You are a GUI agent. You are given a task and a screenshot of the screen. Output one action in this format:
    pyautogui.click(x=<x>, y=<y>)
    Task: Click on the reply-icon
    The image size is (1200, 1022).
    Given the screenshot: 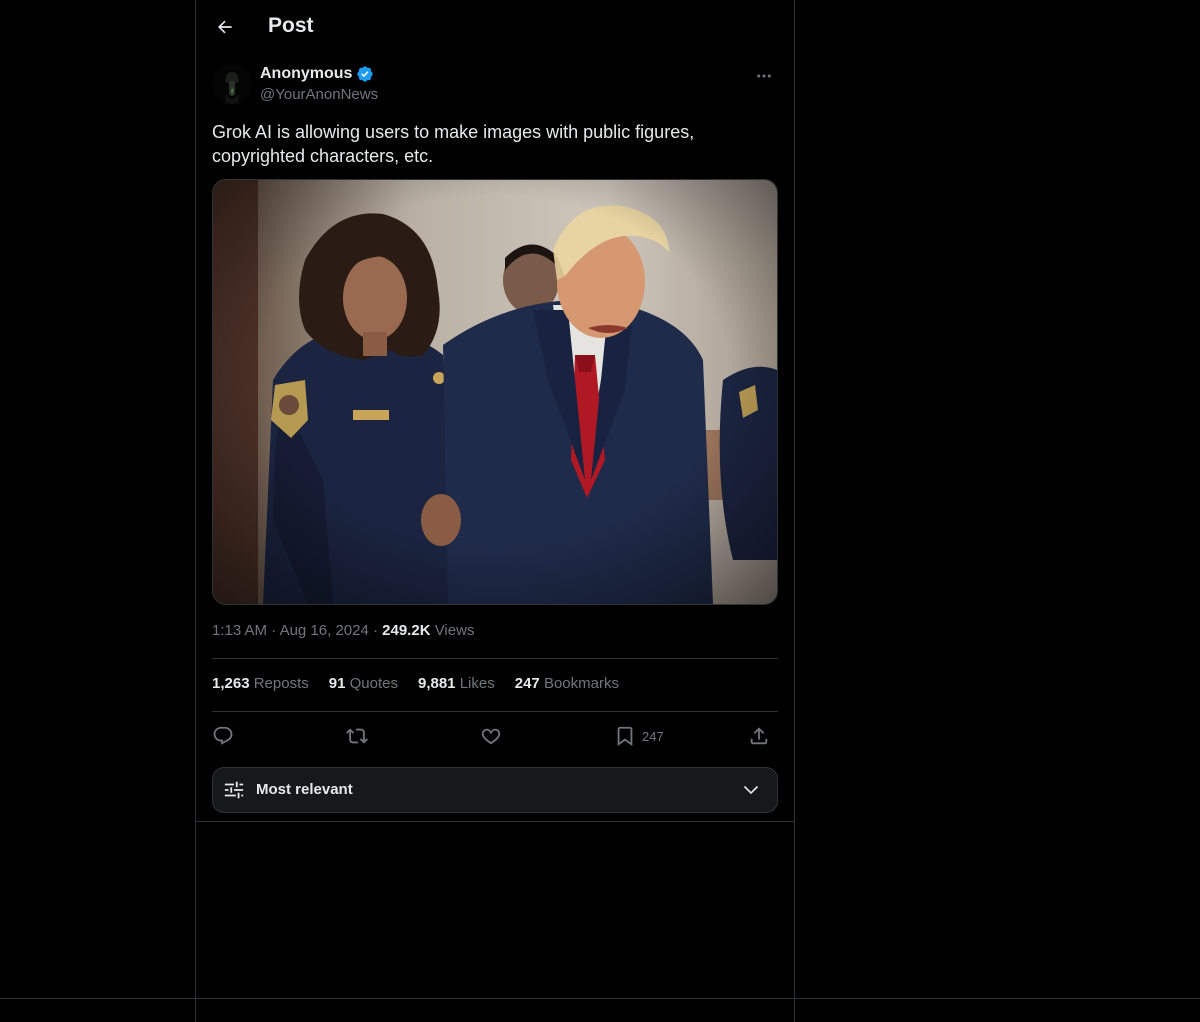 What is the action you would take?
    pyautogui.click(x=223, y=735)
    